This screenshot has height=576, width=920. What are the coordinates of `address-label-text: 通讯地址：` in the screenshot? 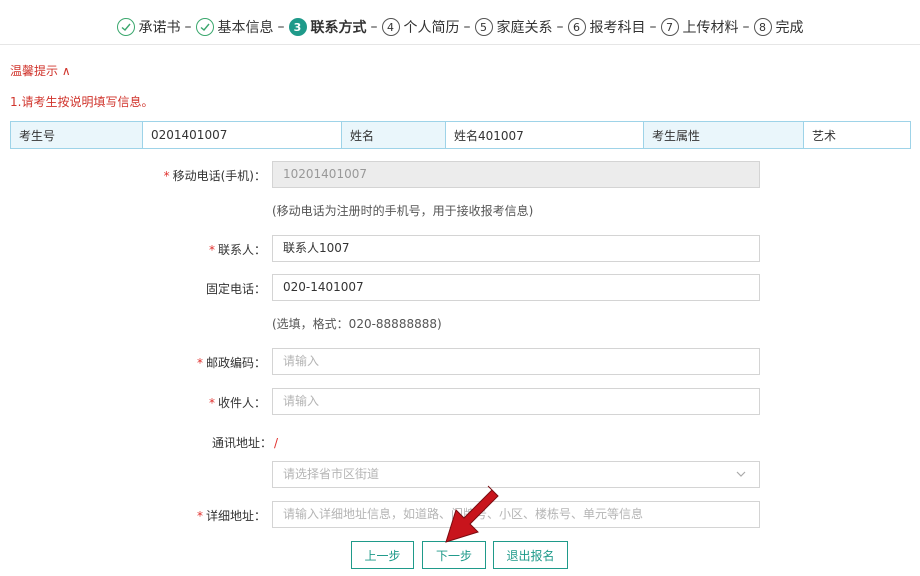 It's located at (242, 443).